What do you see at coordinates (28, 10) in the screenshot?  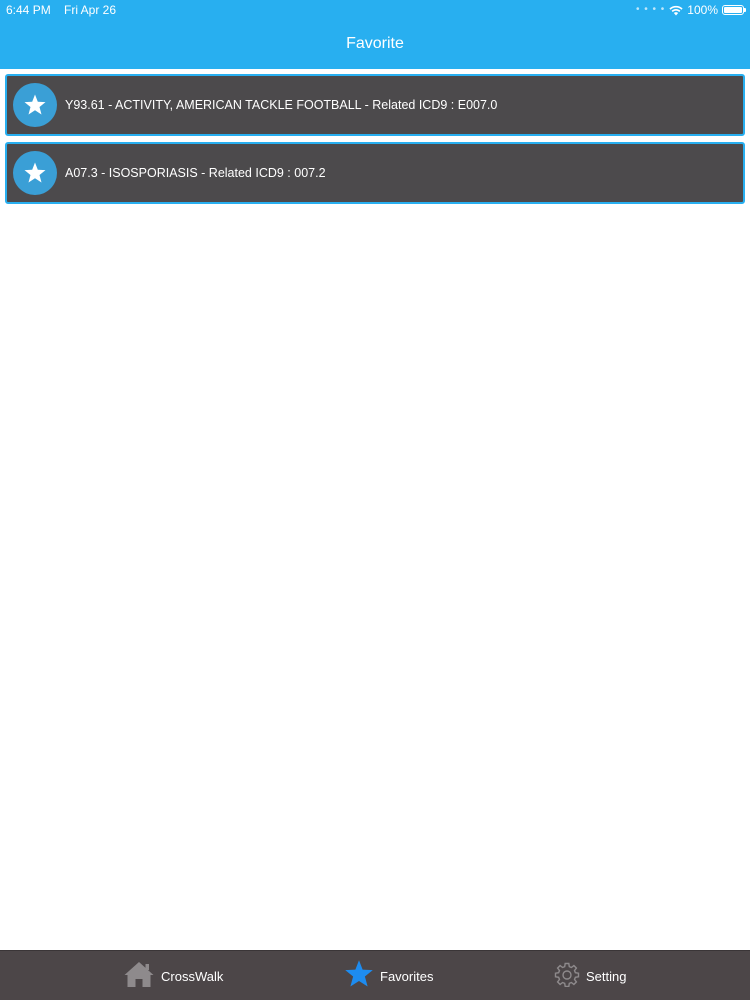 I see `status-time: 6:44 PM` at bounding box center [28, 10].